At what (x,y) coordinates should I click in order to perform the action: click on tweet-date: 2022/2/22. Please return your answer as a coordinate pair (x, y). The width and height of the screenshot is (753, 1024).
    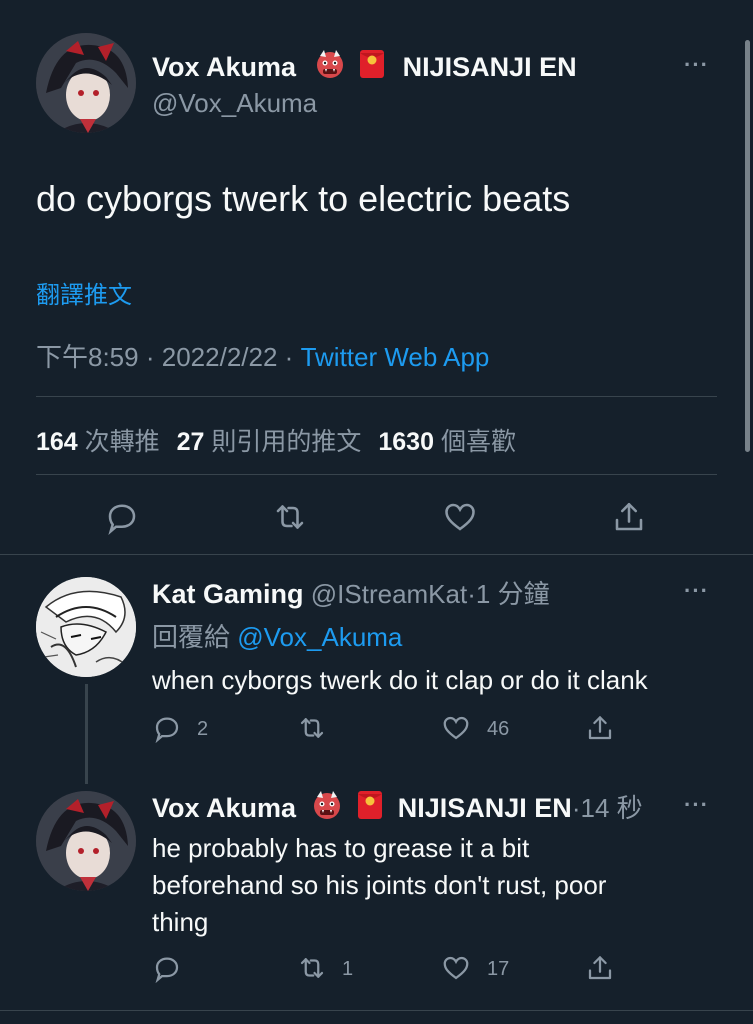
    Looking at the image, I should click on (220, 357).